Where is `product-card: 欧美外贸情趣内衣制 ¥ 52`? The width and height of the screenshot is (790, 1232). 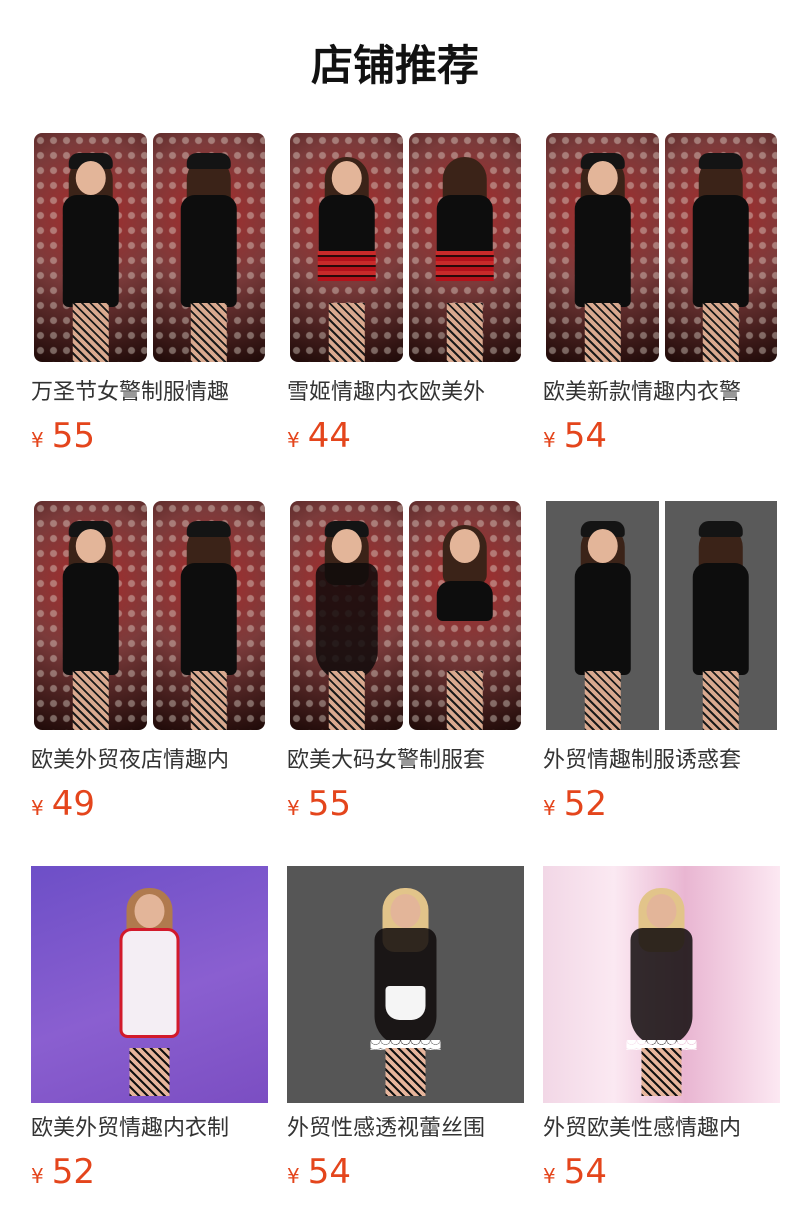
product-card: 欧美外贸情趣内衣制 ¥ 52 is located at coordinates (149, 1030).